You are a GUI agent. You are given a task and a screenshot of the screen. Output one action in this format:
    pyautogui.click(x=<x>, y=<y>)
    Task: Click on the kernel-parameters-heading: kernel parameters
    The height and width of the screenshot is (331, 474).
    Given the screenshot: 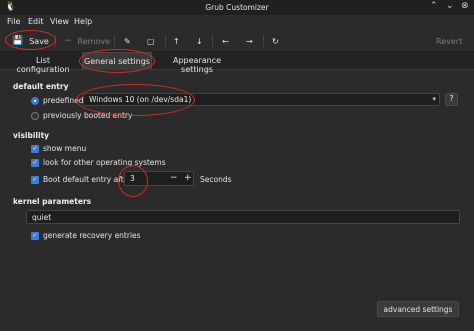 What is the action you would take?
    pyautogui.click(x=52, y=201)
    